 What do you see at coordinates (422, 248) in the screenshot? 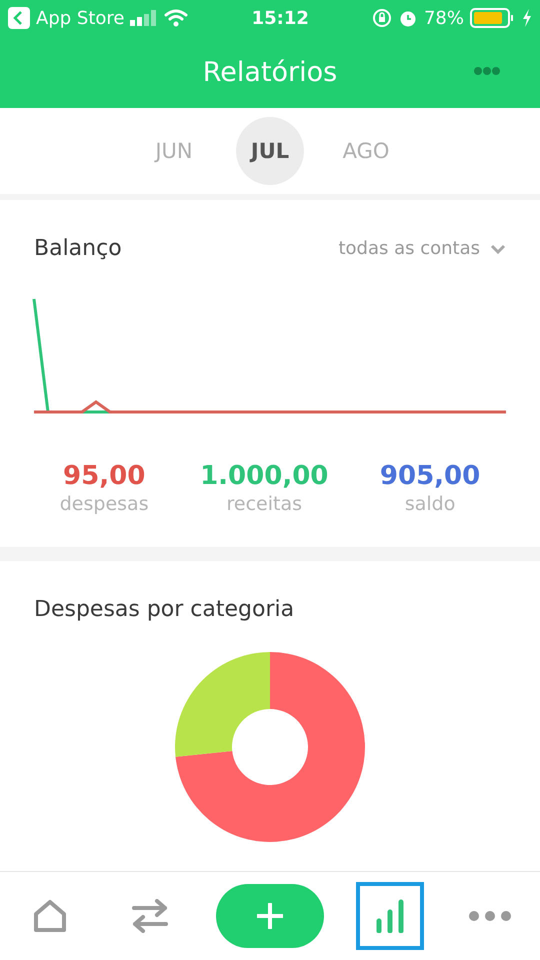
I see `account-dropdown: todas as contas` at bounding box center [422, 248].